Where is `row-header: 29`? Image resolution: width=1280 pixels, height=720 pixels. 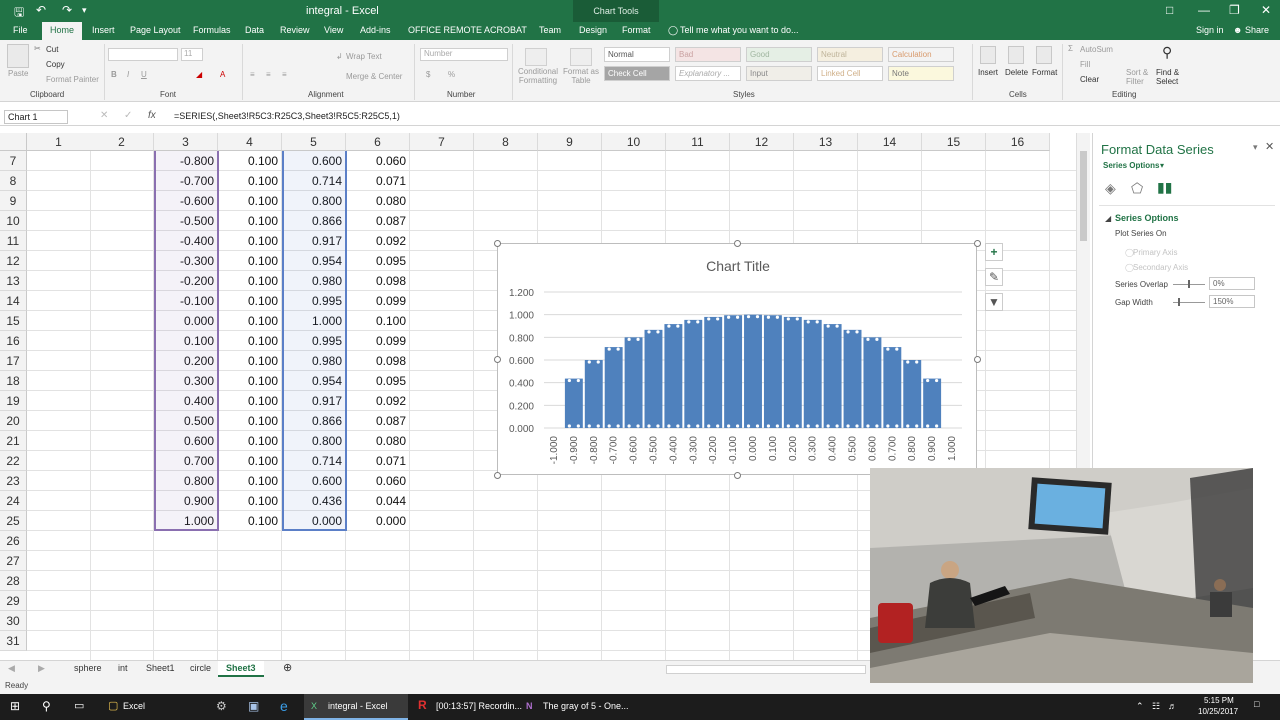 row-header: 29 is located at coordinates (13, 601).